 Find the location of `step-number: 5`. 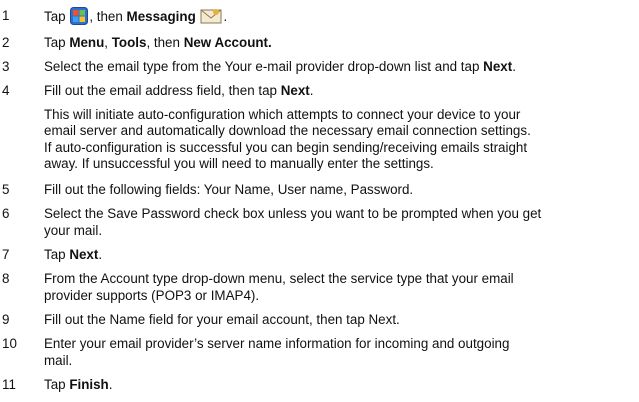

step-number: 5 is located at coordinates (6, 189).